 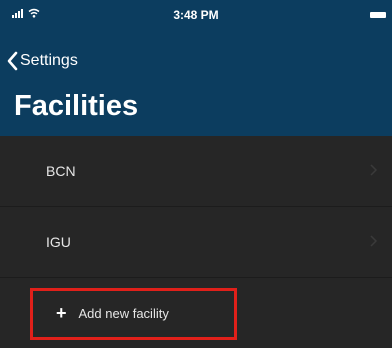 What do you see at coordinates (58, 242) in the screenshot?
I see `facility-label: IGU` at bounding box center [58, 242].